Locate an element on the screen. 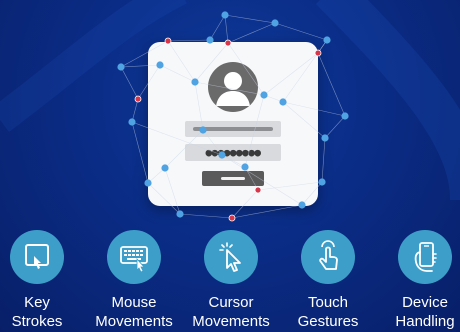  phone-in-hand-icon is located at coordinates (425, 257).